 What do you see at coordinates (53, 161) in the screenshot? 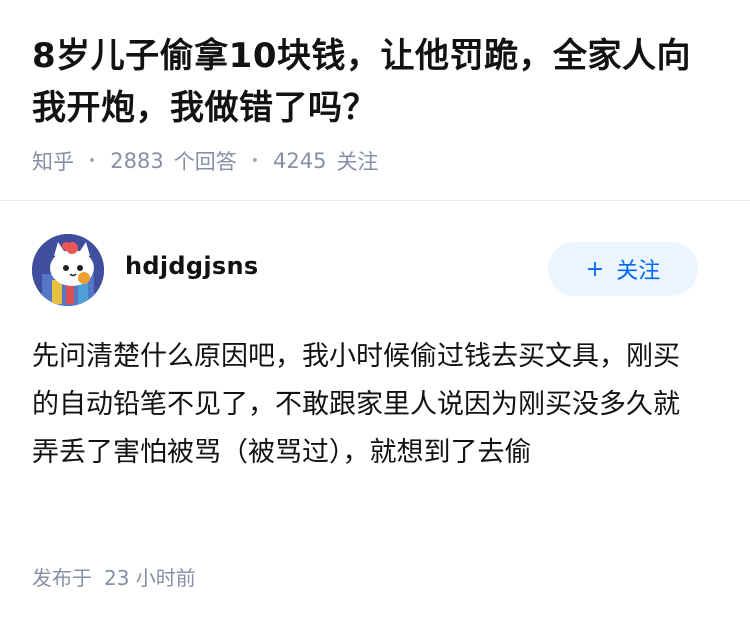
I see `source-label: 知乎` at bounding box center [53, 161].